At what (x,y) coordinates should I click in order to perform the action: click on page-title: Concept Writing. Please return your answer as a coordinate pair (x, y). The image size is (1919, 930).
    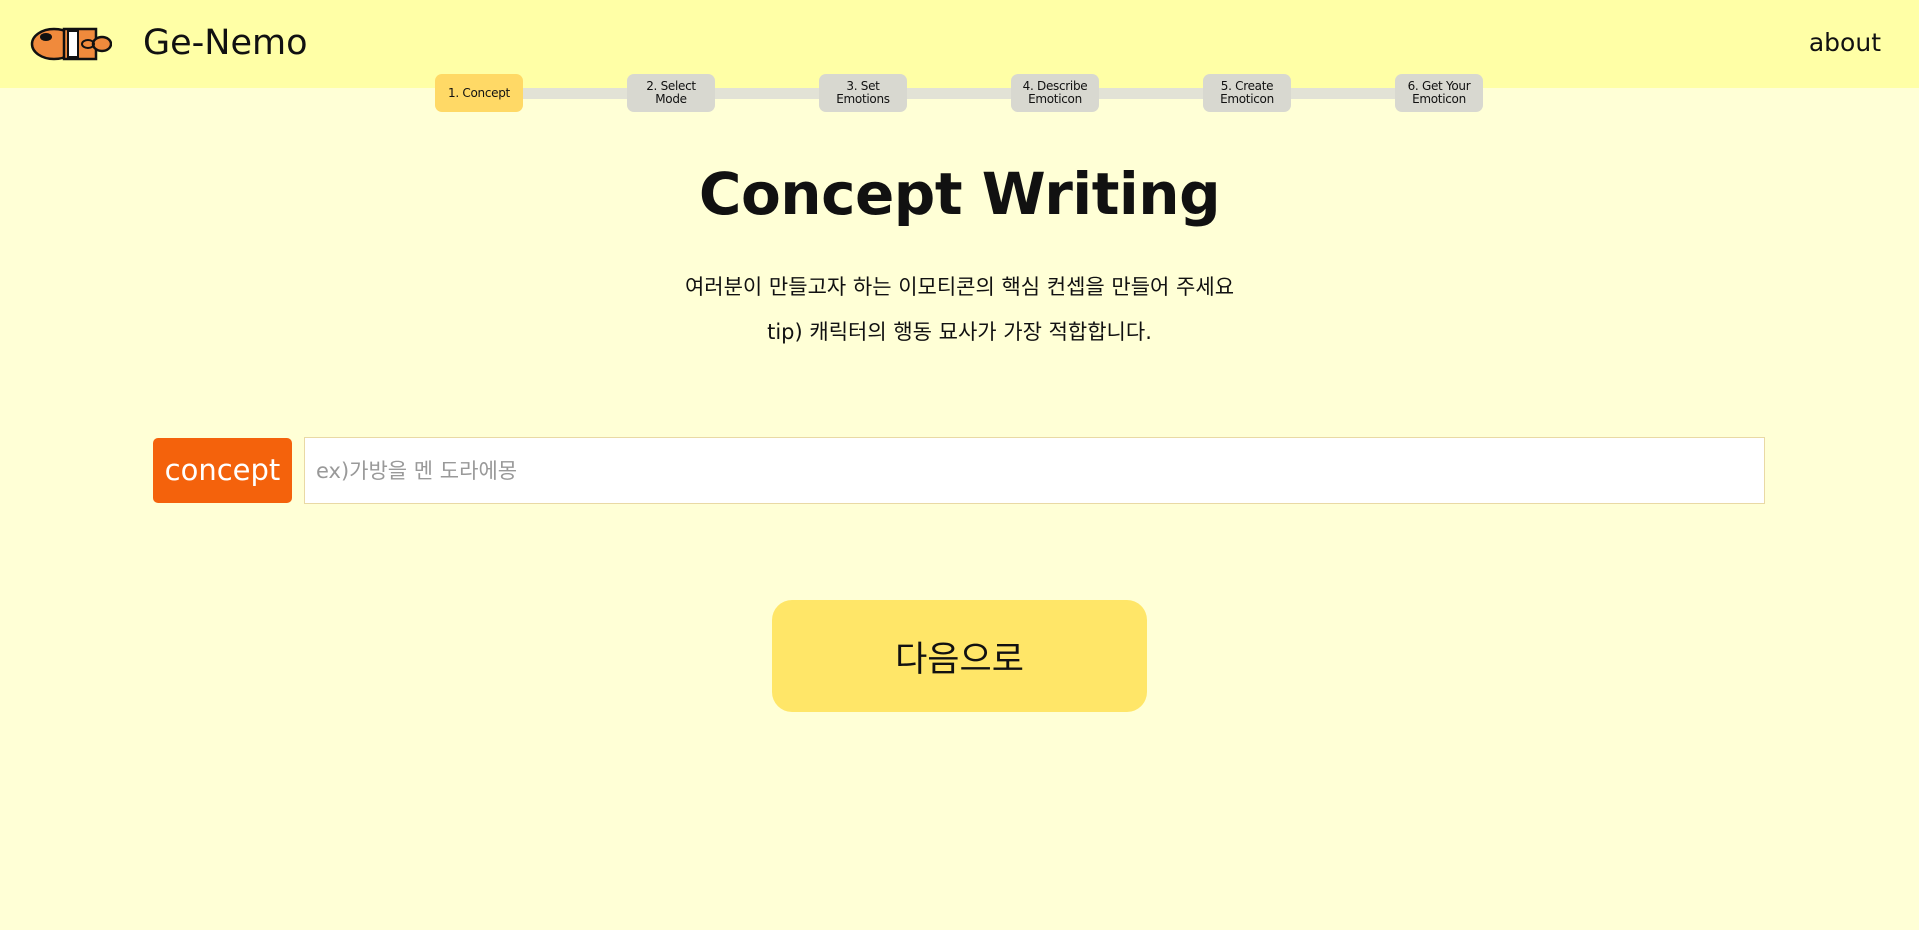
    Looking at the image, I should click on (959, 194).